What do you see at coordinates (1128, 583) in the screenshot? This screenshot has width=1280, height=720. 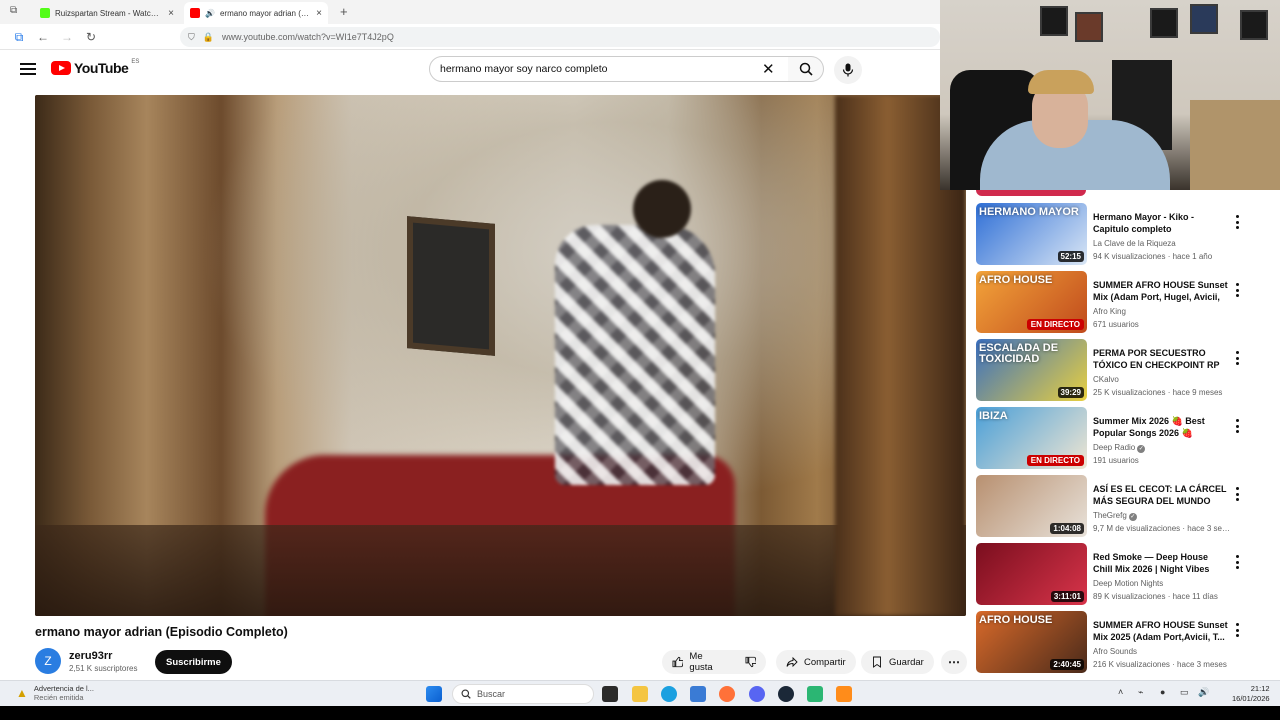 I see `recommendation-channel: Deep Motion Nights` at bounding box center [1128, 583].